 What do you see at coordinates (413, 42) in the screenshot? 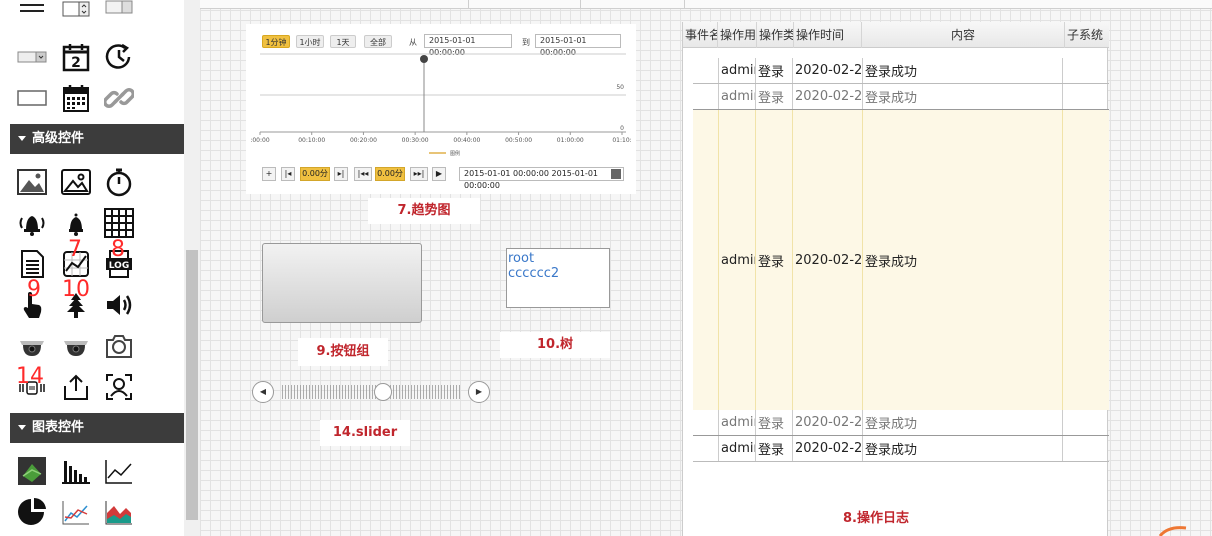
I see `from-label: 从` at bounding box center [413, 42].